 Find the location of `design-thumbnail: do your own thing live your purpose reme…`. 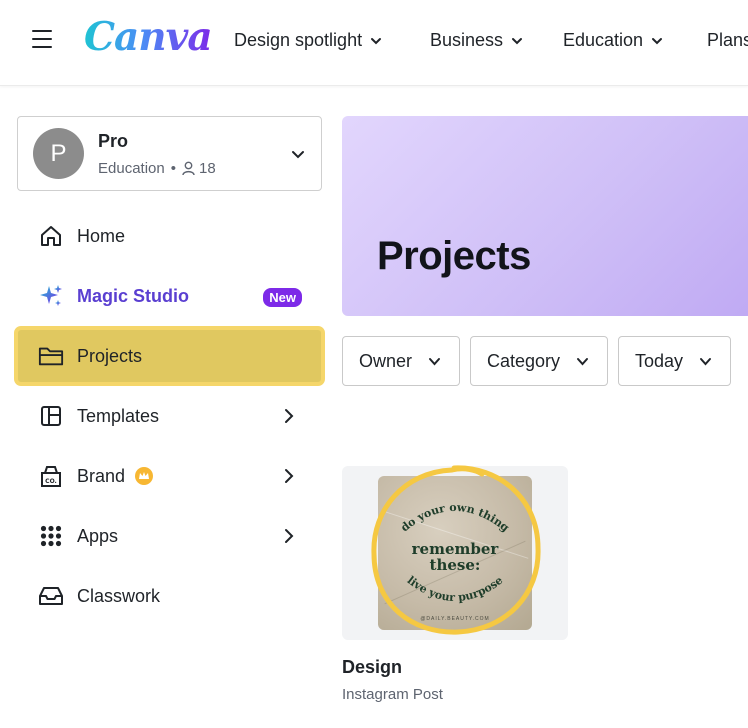

design-thumbnail: do your own thing live your purpose reme… is located at coordinates (455, 552).